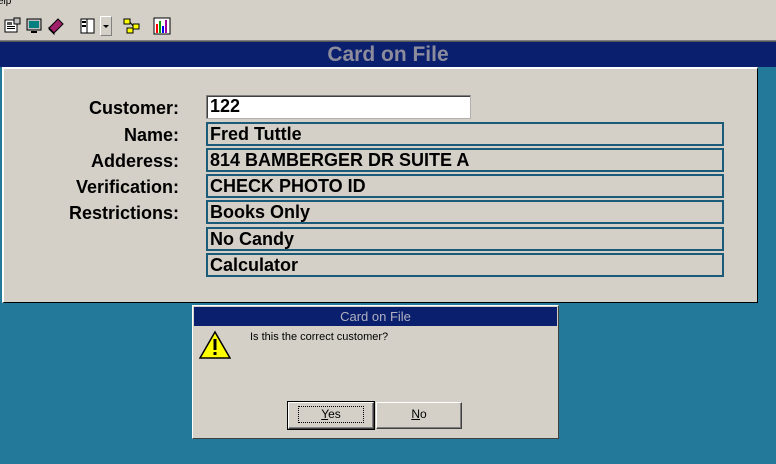 This screenshot has width=776, height=464. Describe the element at coordinates (56, 26) in the screenshot. I see `book-icon` at that location.